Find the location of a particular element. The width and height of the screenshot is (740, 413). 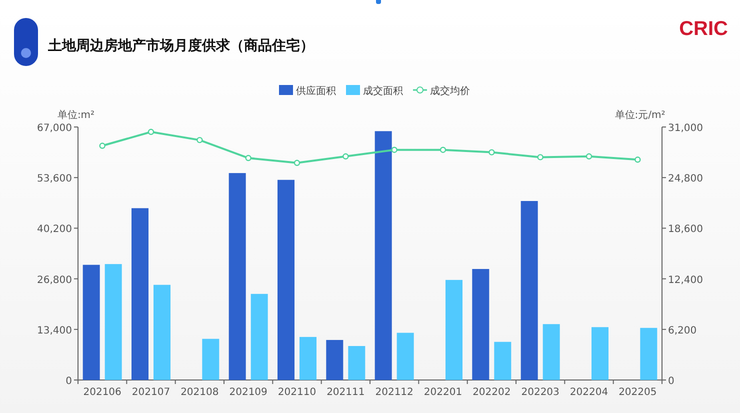

axis-tick-label: 202108 is located at coordinates (199, 392).